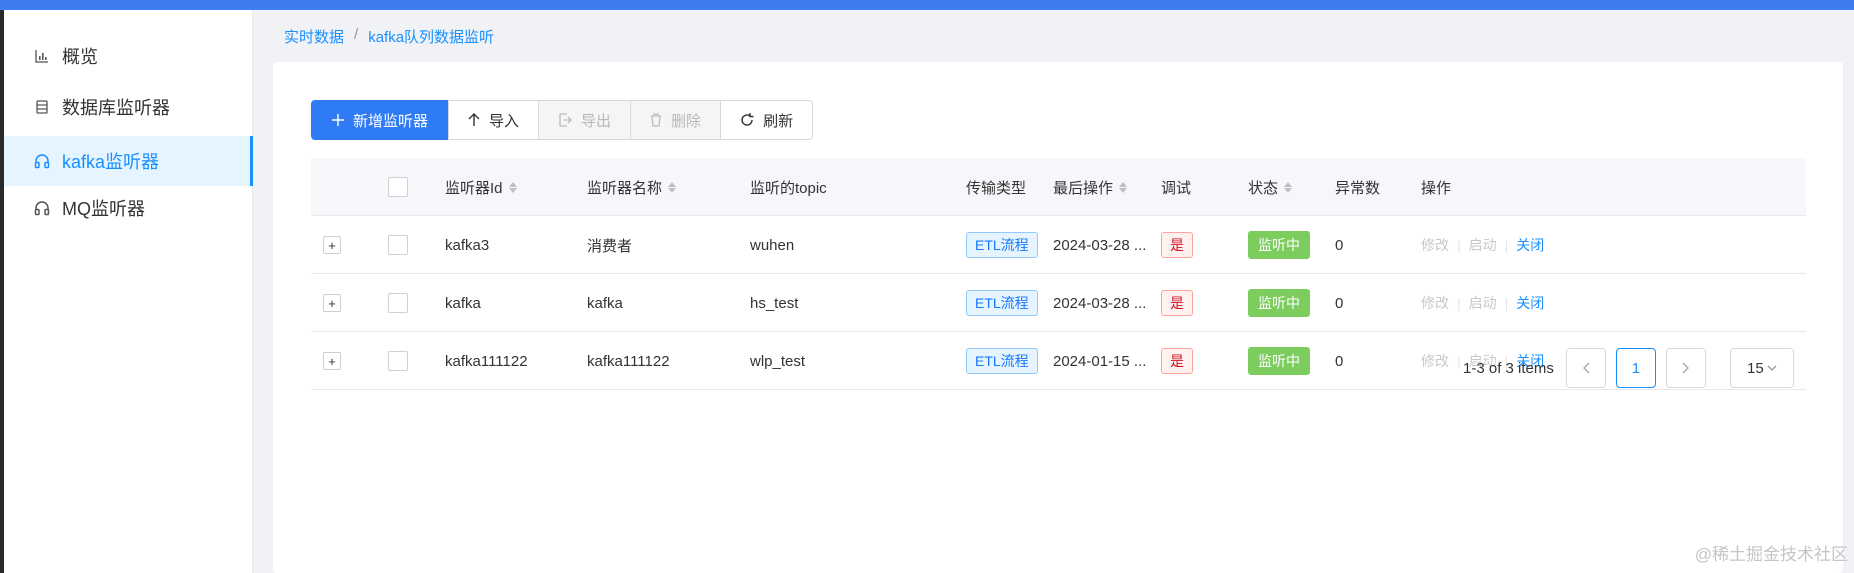  I want to click on type-tag: ETL流程, so click(1002, 245).